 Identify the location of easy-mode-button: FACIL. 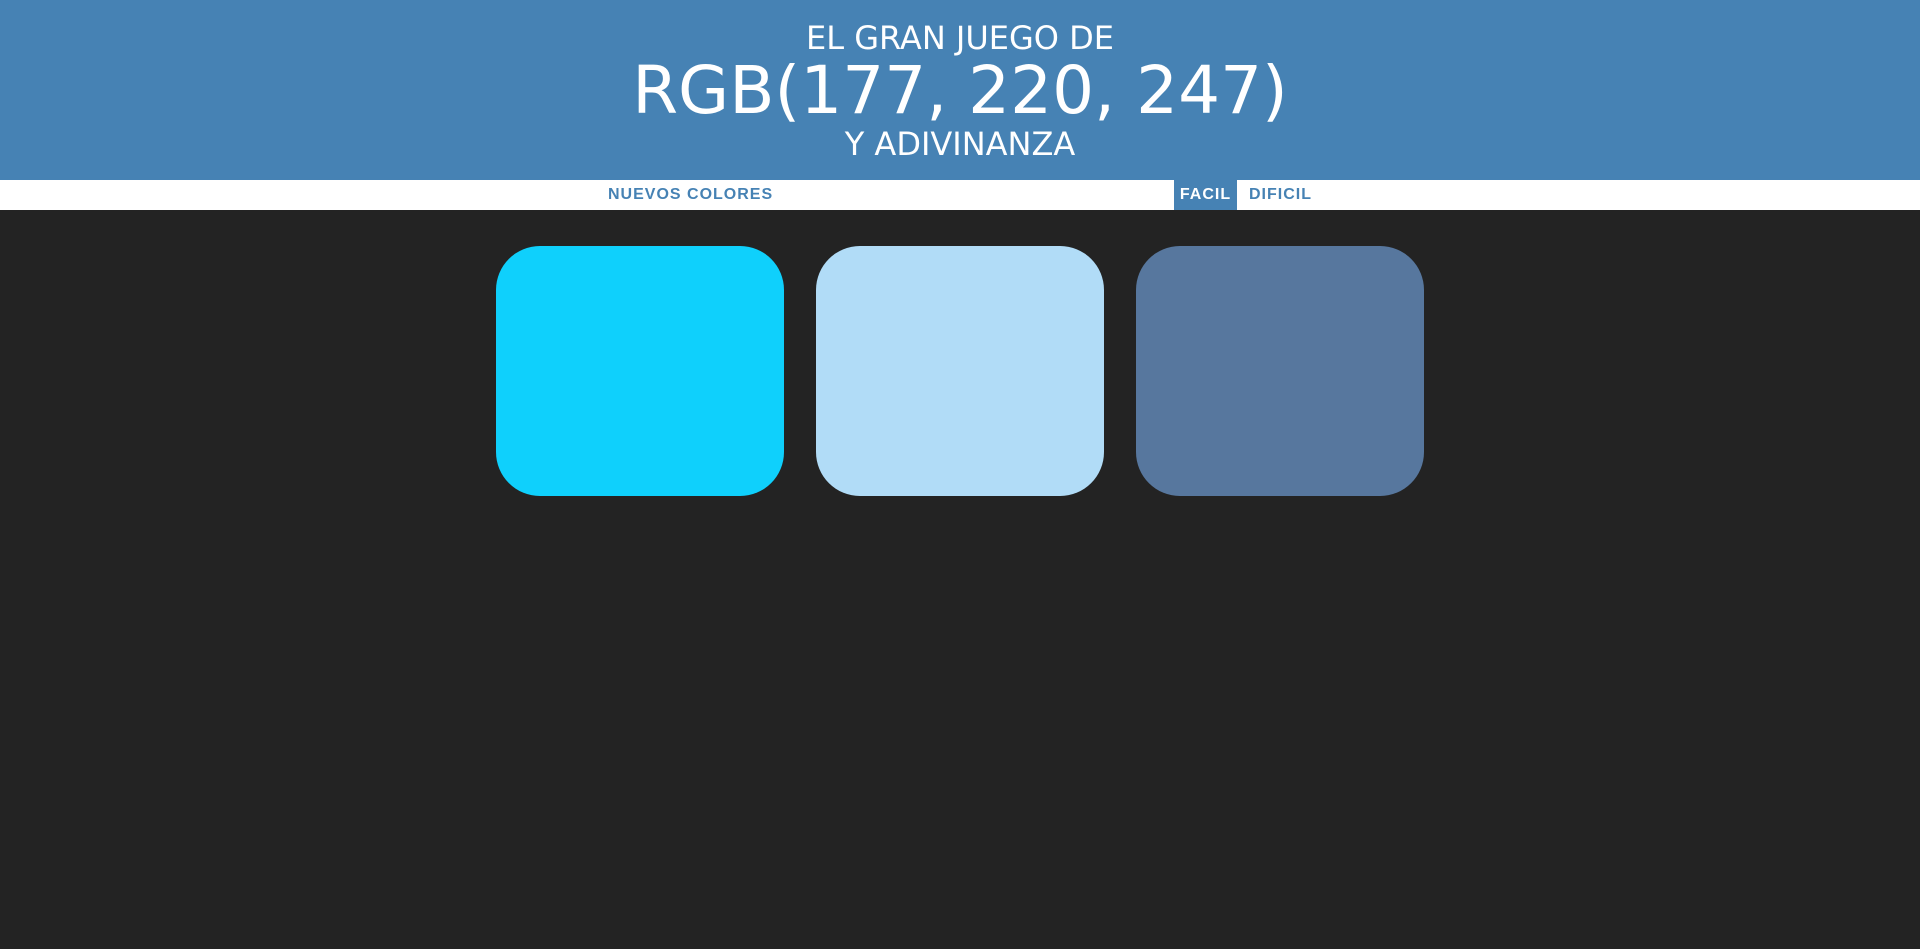
(1205, 195).